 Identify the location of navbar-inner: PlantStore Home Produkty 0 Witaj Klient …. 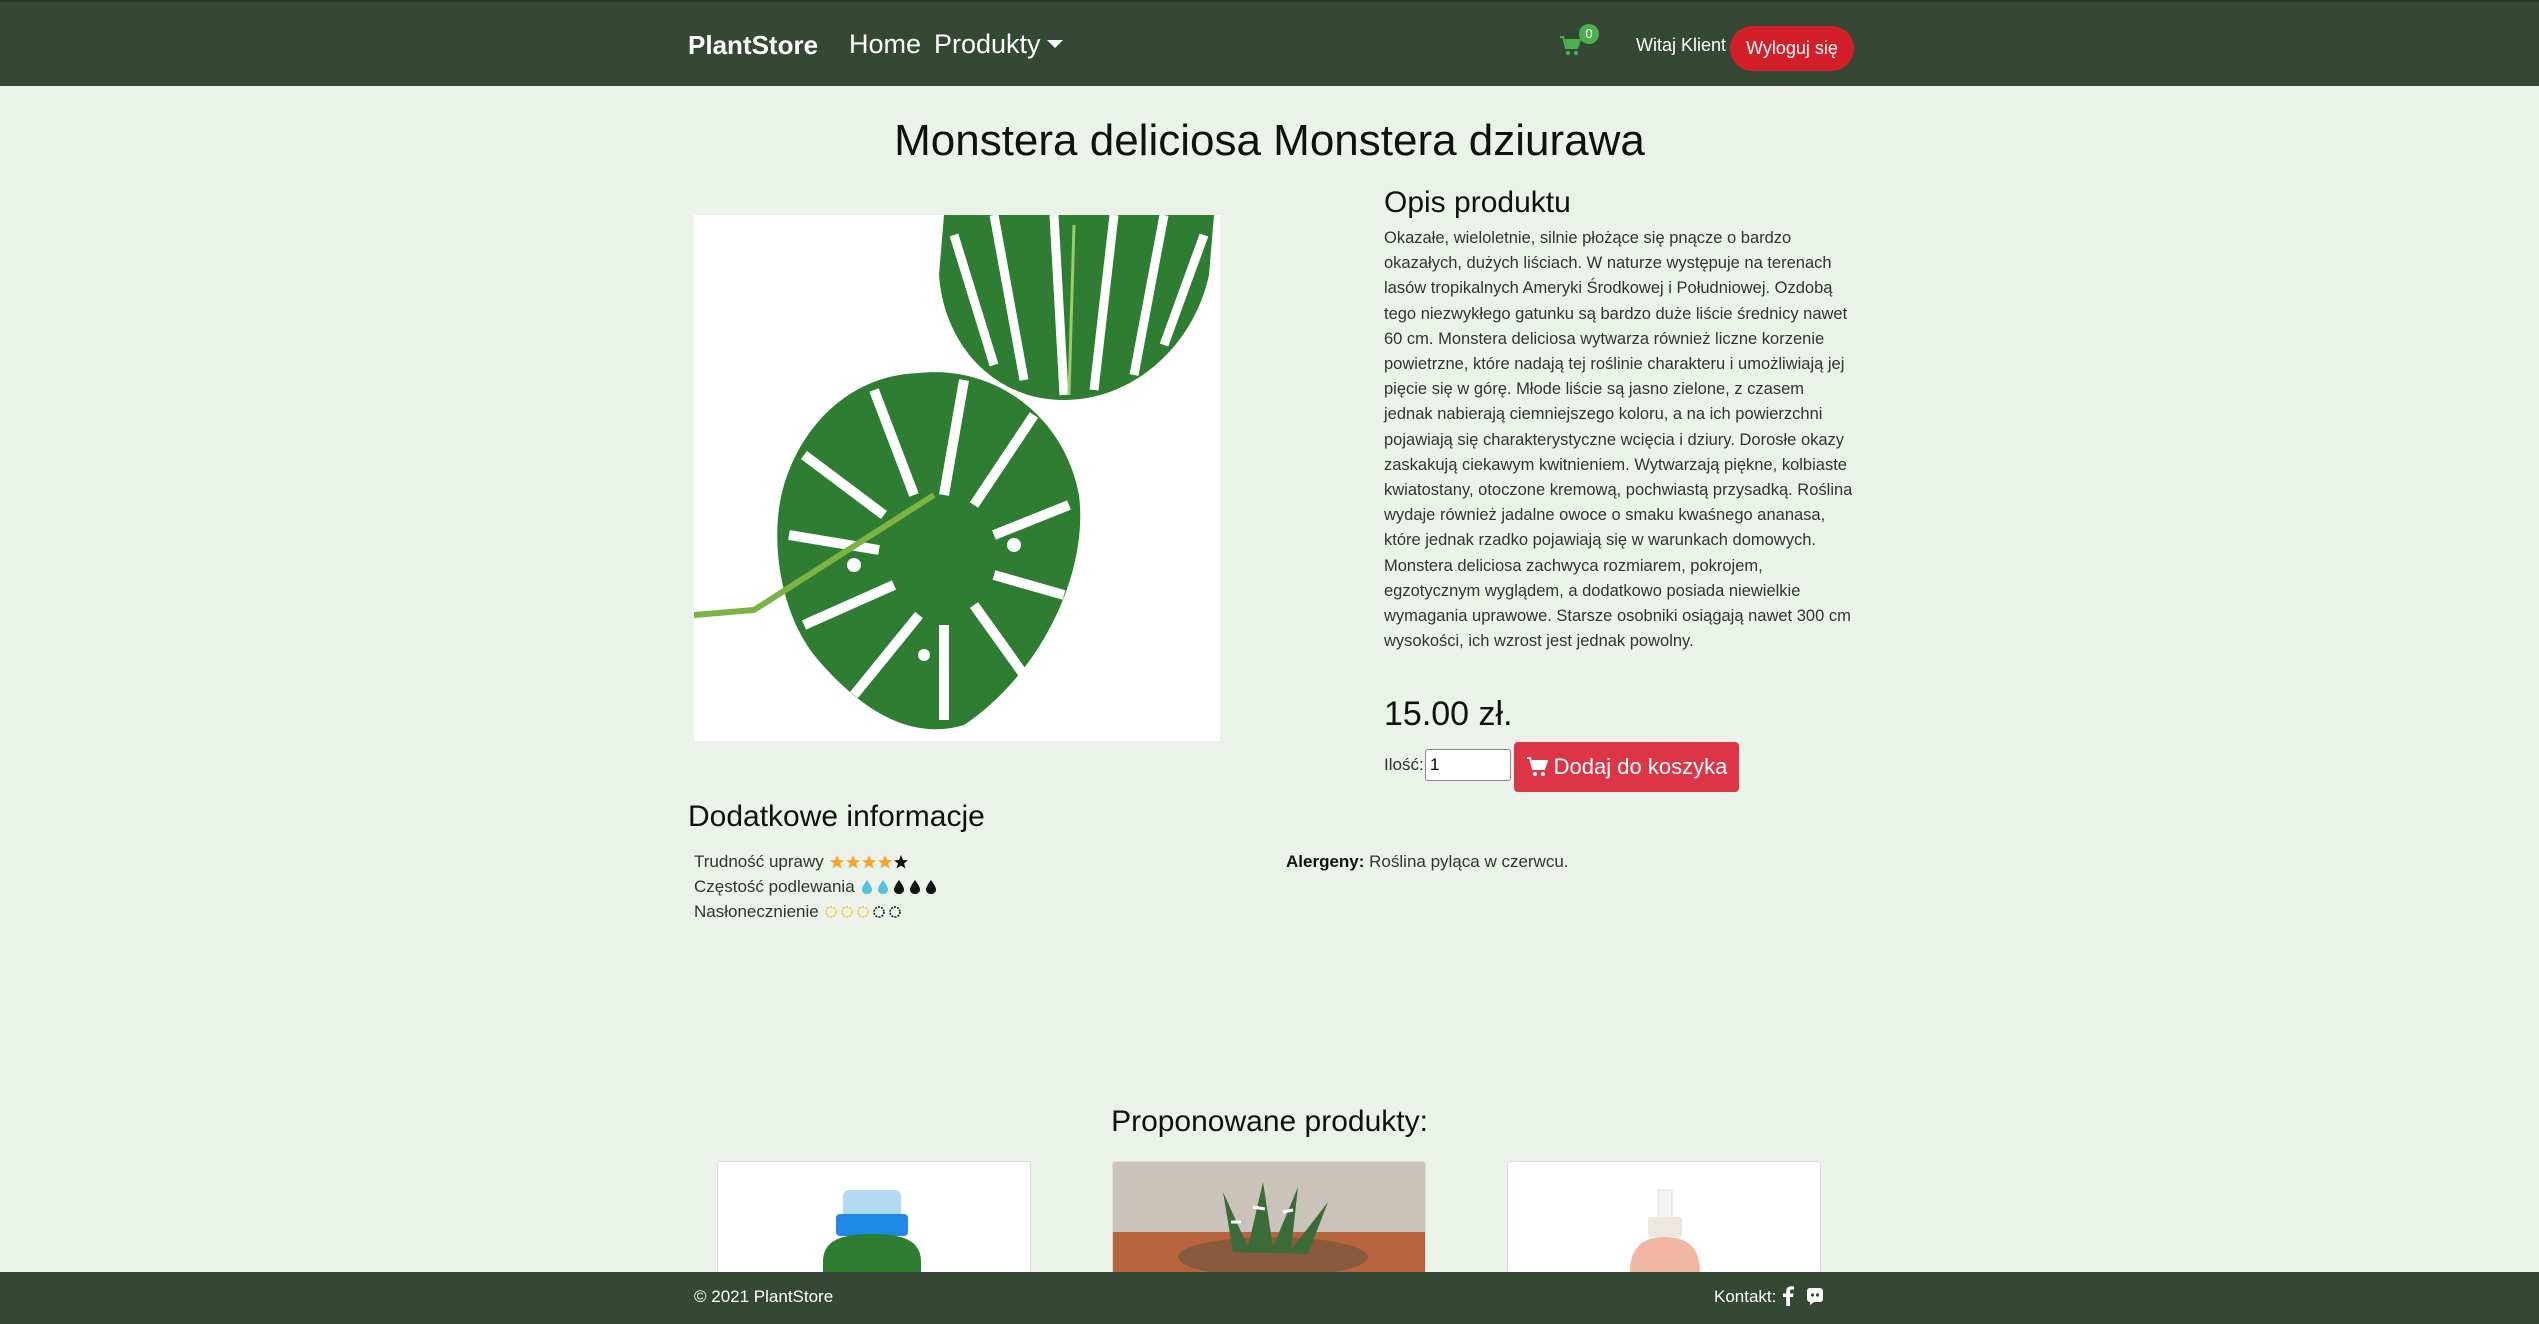
(1271, 45).